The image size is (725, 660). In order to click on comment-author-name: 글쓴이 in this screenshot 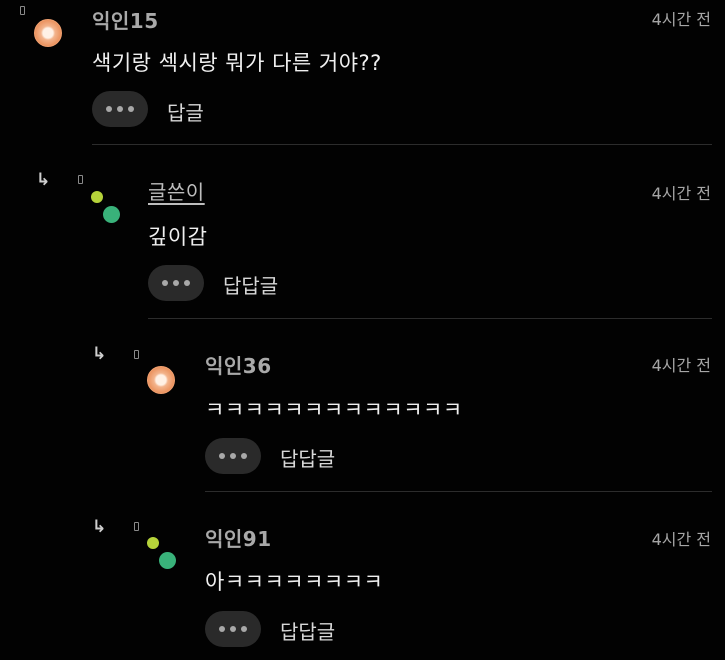, I will do `click(176, 190)`.